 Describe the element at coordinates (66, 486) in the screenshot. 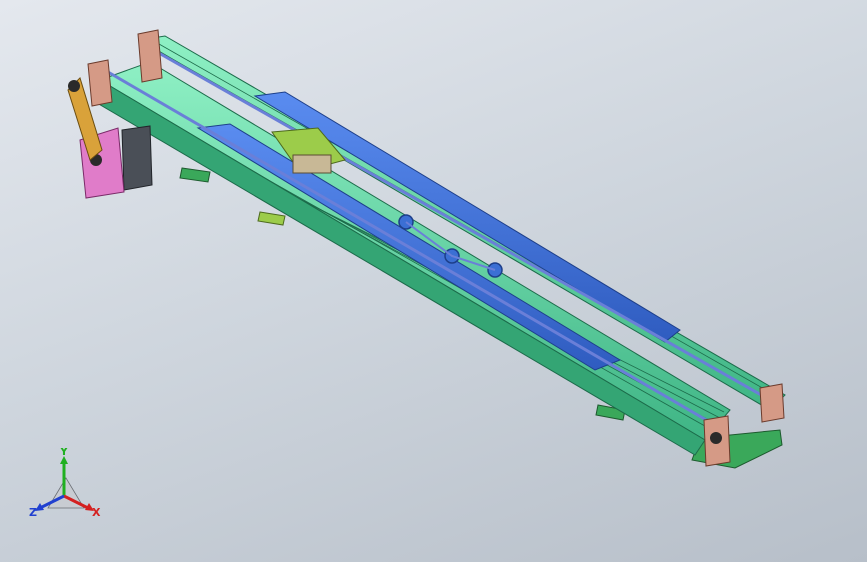

I see `reference-triad: Y X Z` at that location.